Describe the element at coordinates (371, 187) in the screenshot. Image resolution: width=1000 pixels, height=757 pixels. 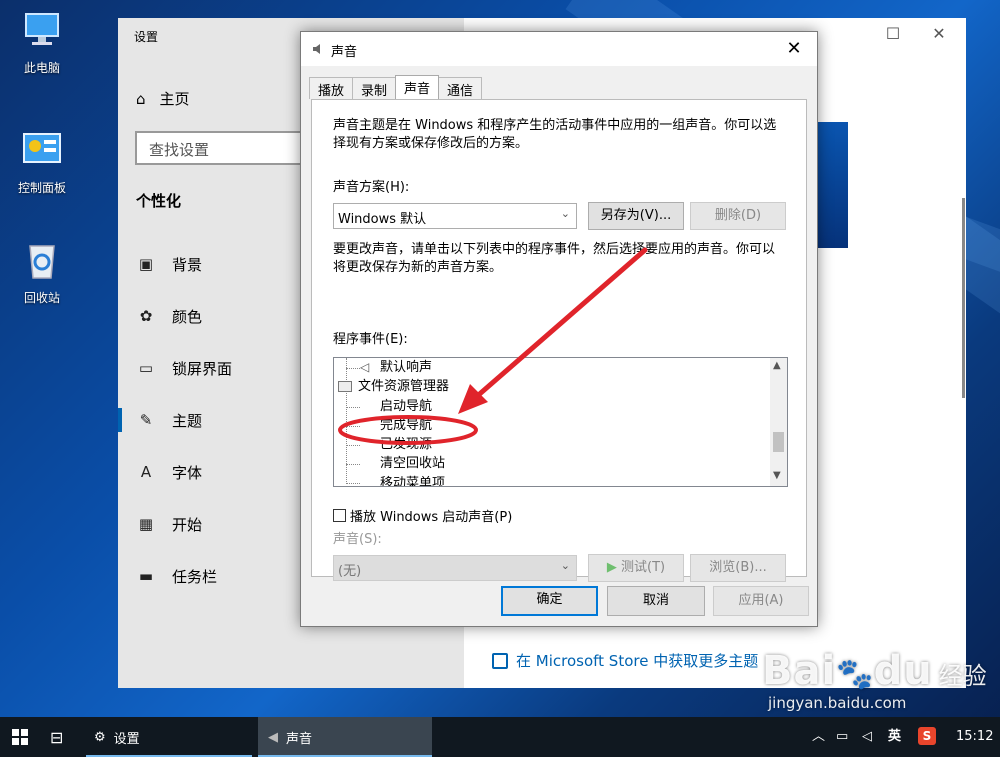
I see `scheme-label: 声音方案(H):` at that location.